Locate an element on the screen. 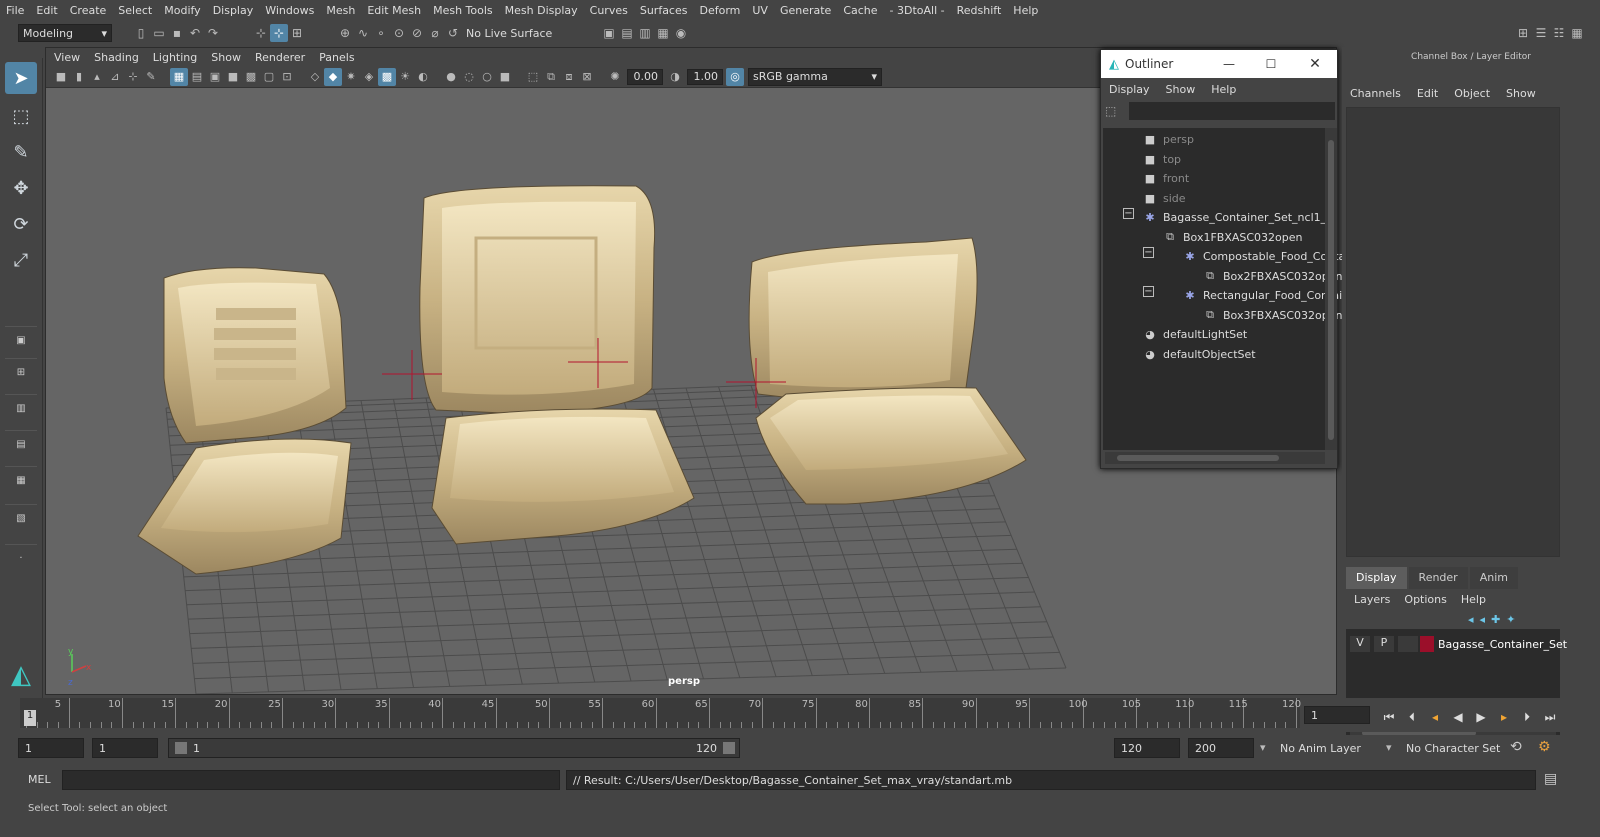 The image size is (1600, 837). rotate-tool-icon: ⟳ is located at coordinates (21, 224).